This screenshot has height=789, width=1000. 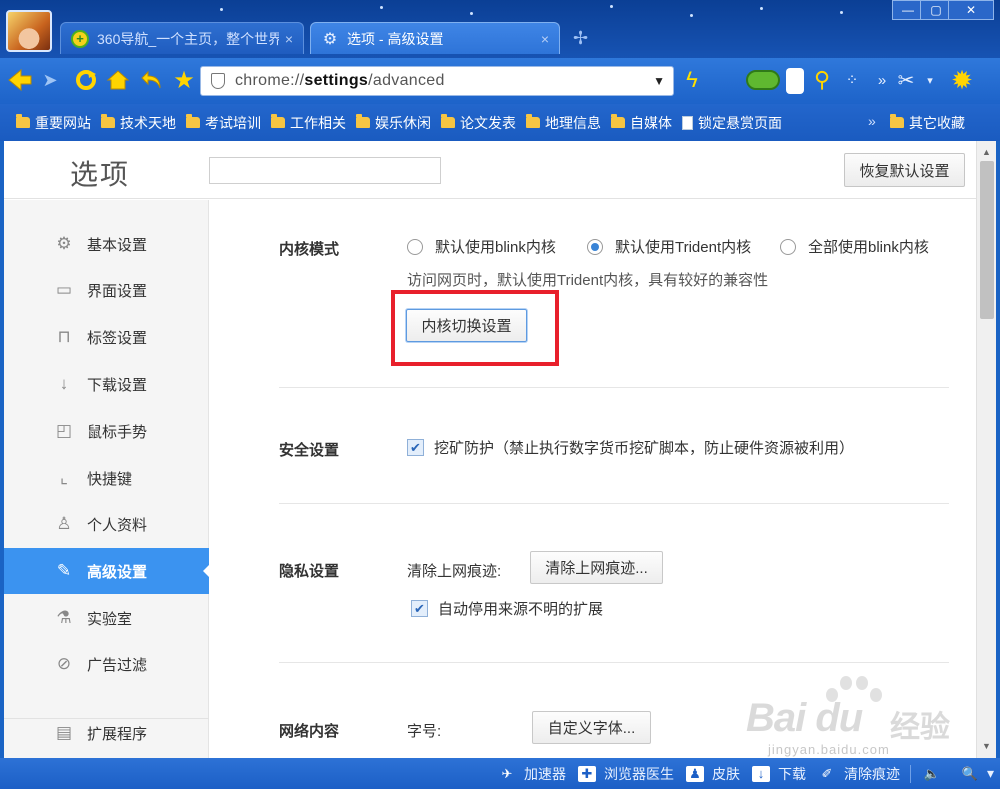 What do you see at coordinates (712, 774) in the screenshot?
I see `status-skin: ♟ 皮肤` at bounding box center [712, 774].